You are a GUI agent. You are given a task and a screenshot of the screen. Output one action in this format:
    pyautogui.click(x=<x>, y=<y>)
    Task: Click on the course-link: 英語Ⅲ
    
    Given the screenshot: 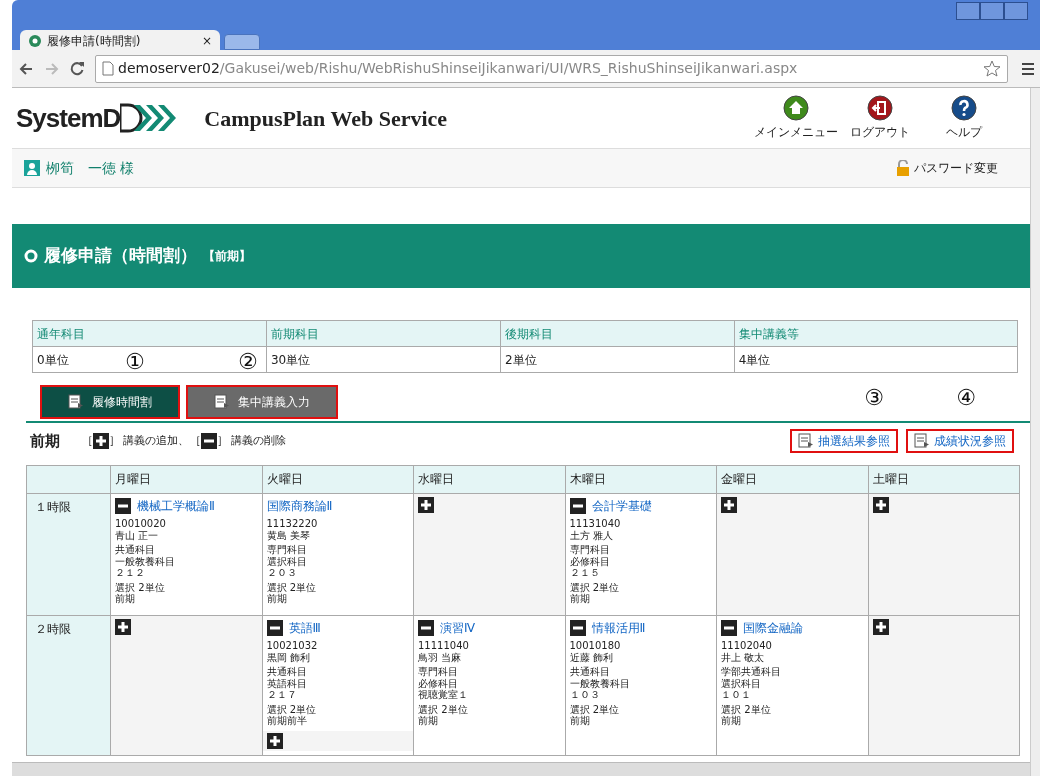 What is the action you would take?
    pyautogui.click(x=304, y=628)
    